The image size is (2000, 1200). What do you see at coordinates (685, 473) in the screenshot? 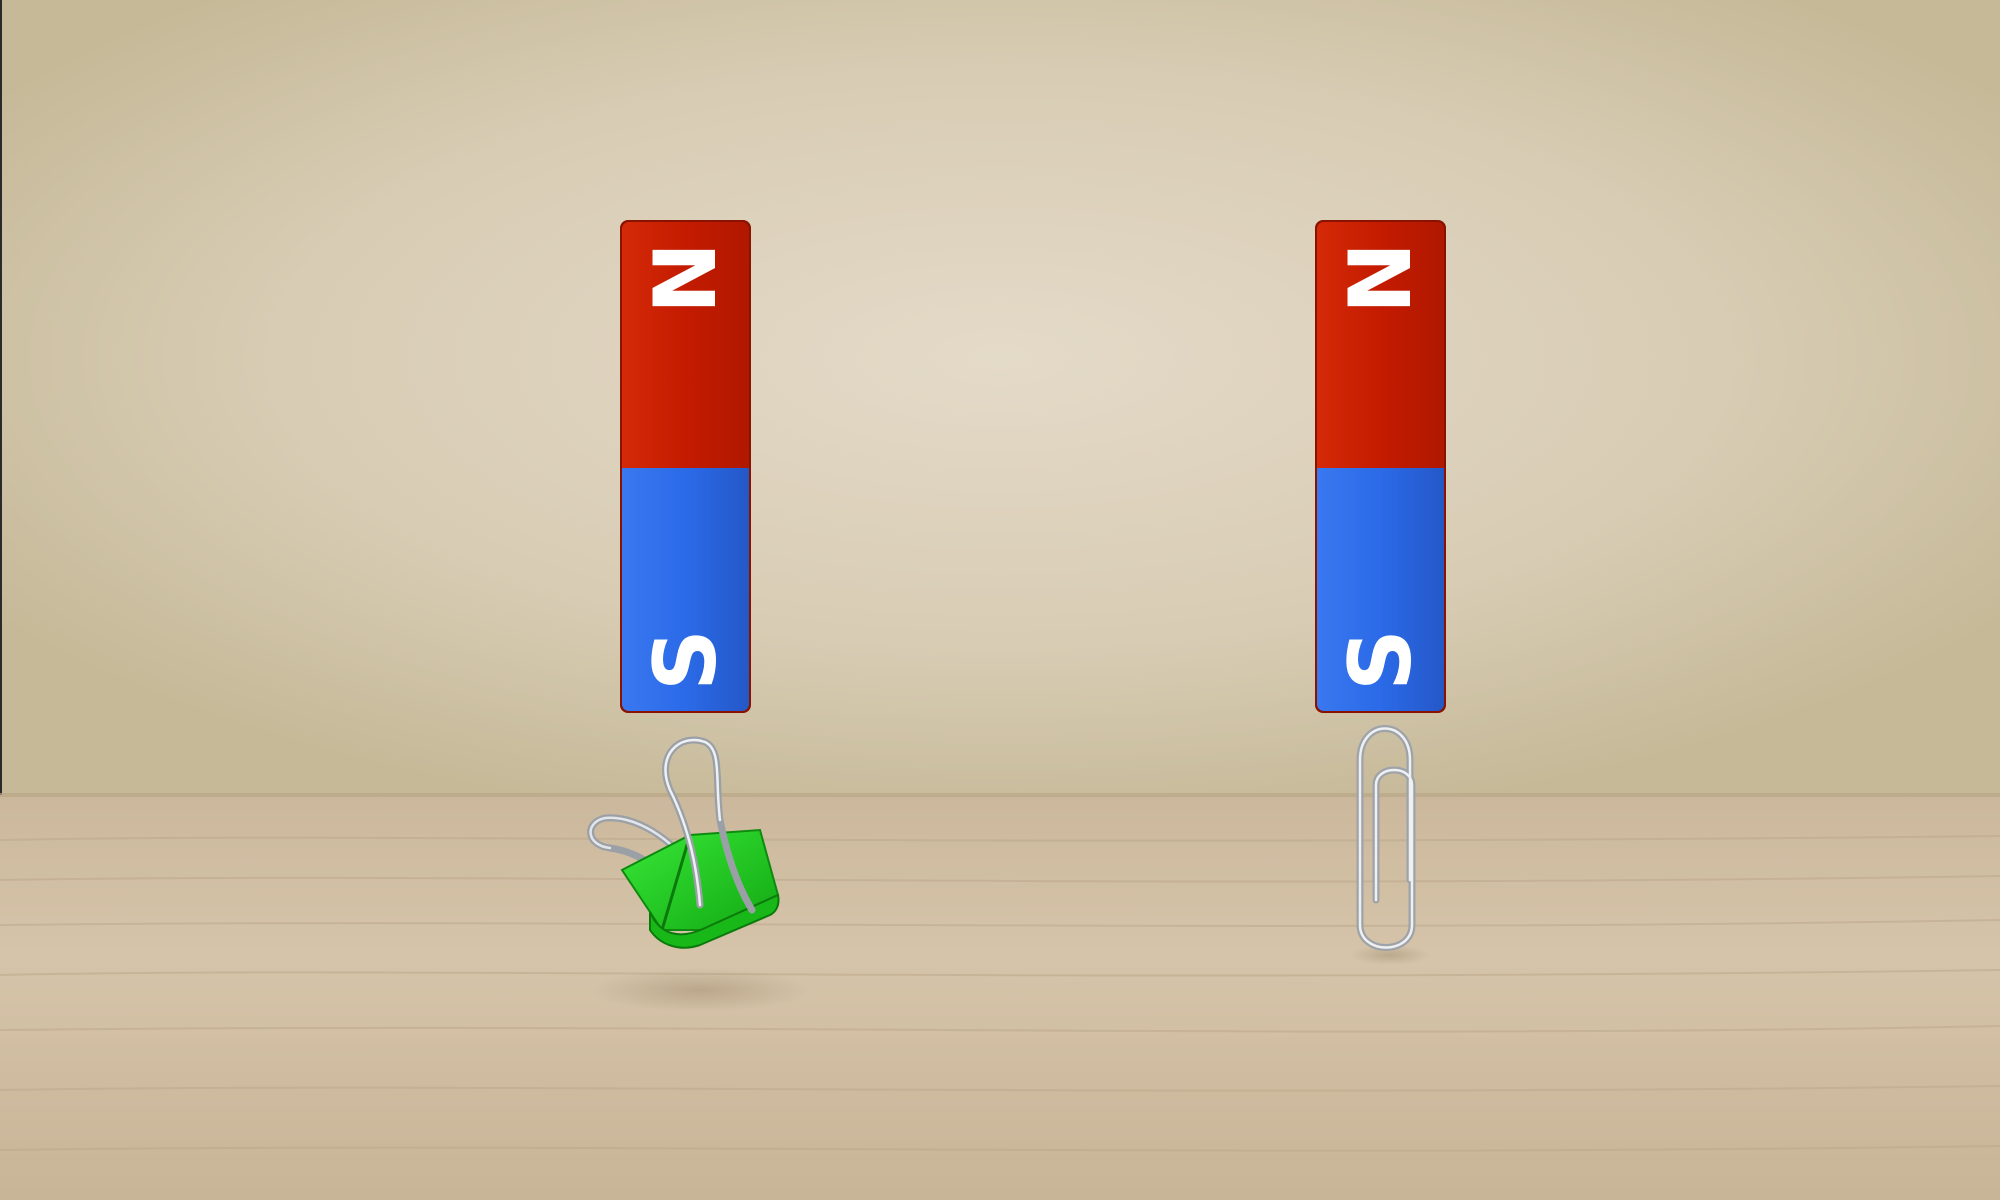
I see `left-magnet-pole-join-blue` at bounding box center [685, 473].